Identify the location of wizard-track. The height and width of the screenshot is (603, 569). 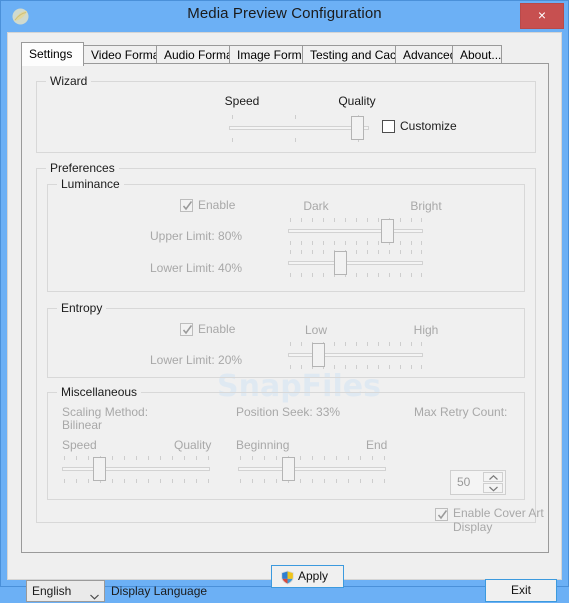
(299, 128).